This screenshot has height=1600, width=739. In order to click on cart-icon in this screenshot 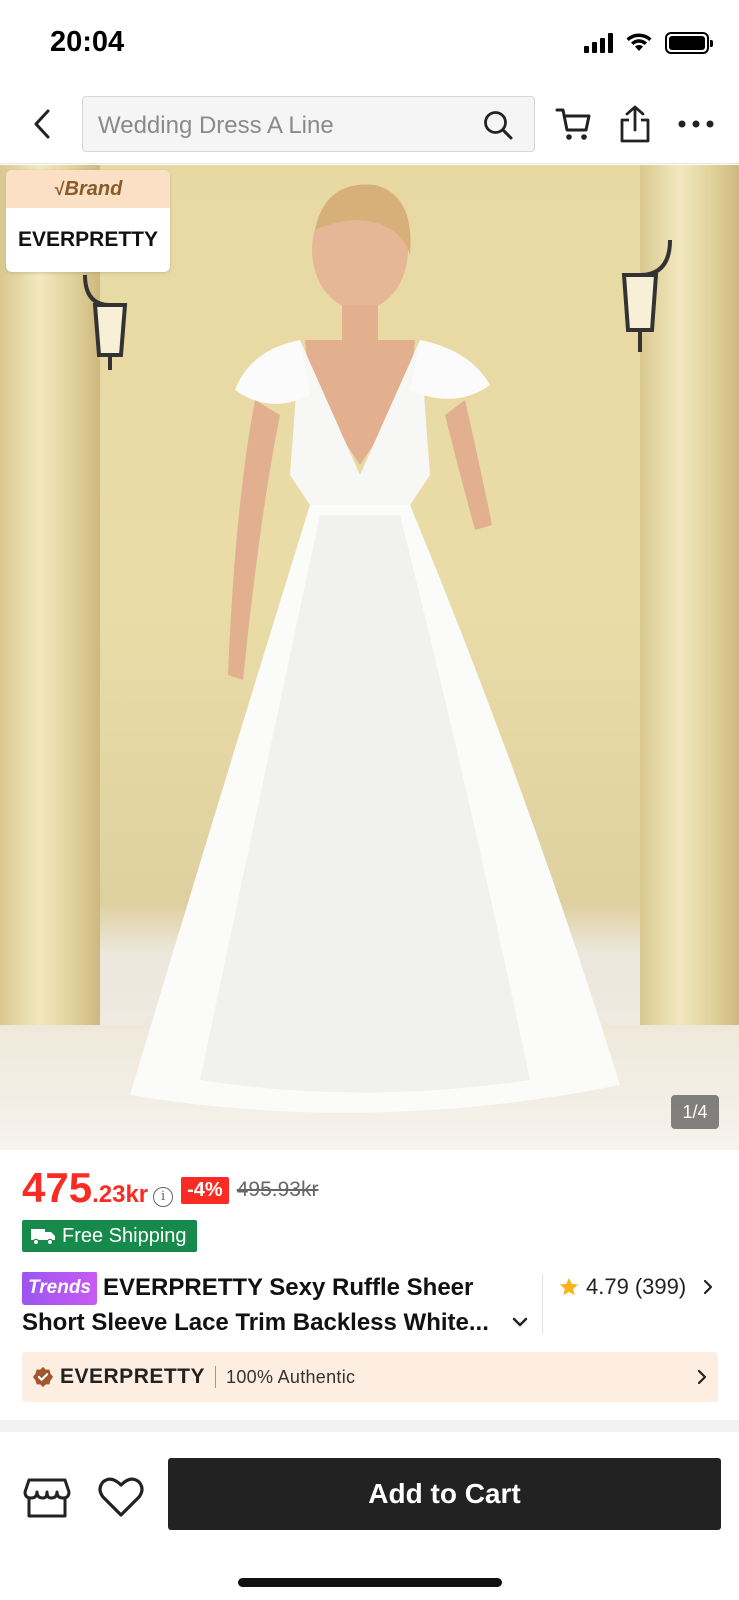, I will do `click(573, 124)`.